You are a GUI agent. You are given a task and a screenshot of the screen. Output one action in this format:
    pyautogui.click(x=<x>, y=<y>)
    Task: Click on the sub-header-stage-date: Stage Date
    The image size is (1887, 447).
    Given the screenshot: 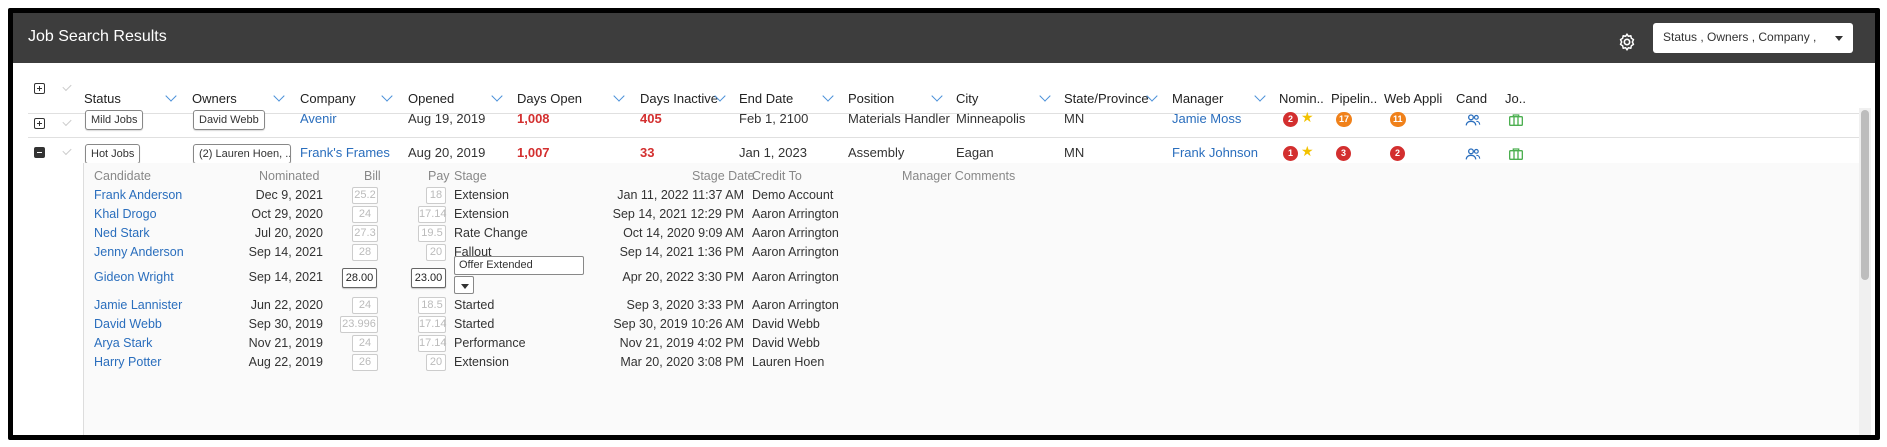 What is the action you would take?
    pyautogui.click(x=723, y=176)
    